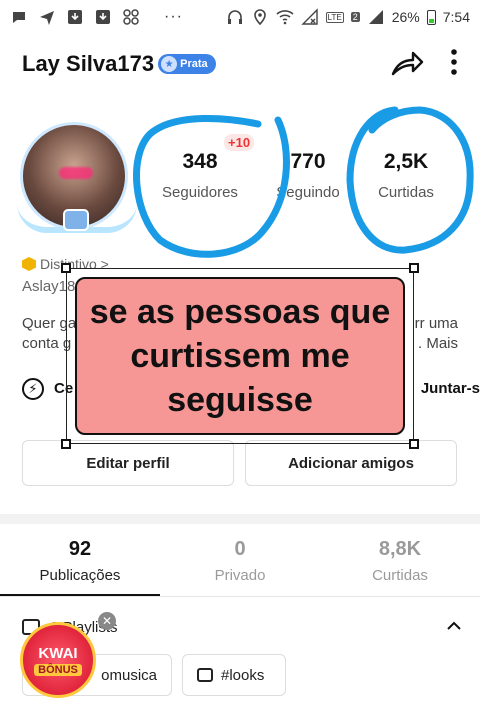  I want to click on overlay-line: curtissem me, so click(240, 356).